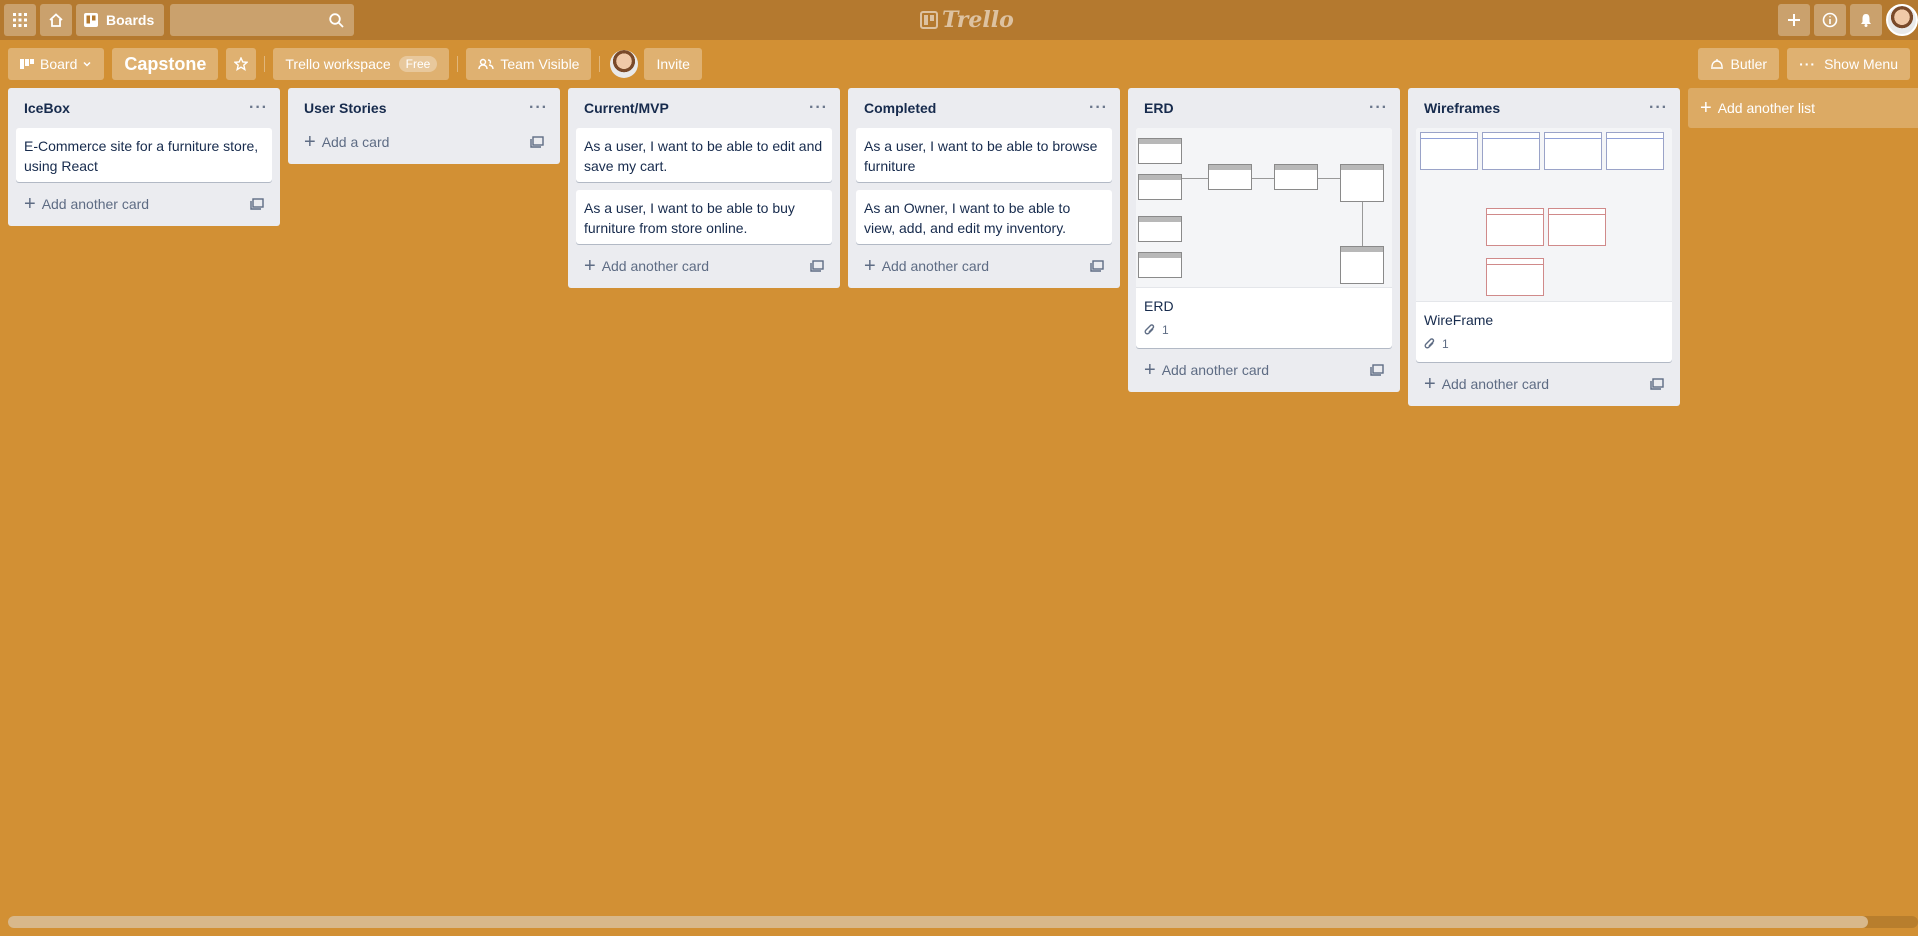 This screenshot has height=936, width=1918. Describe the element at coordinates (165, 64) in the screenshot. I see `board-title: Capstone` at that location.